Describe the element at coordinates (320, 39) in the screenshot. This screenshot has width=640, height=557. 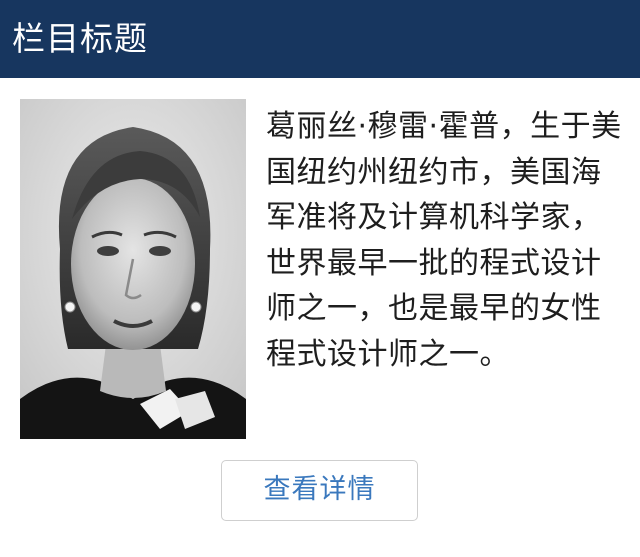
I see `section-header: 栏目标题` at that location.